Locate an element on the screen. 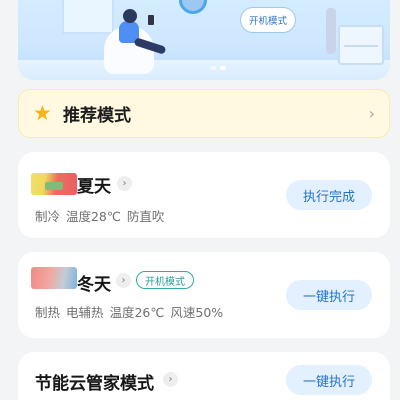  mode-description: 制热 电辅热 温度26℃ 风速50% is located at coordinates (129, 312).